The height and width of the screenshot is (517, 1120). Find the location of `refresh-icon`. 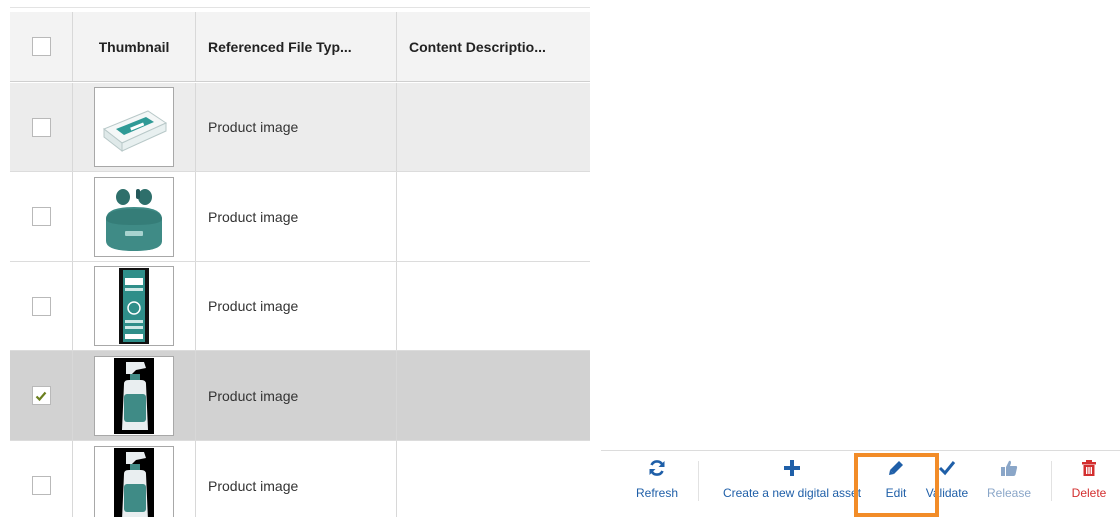

refresh-icon is located at coordinates (657, 468).